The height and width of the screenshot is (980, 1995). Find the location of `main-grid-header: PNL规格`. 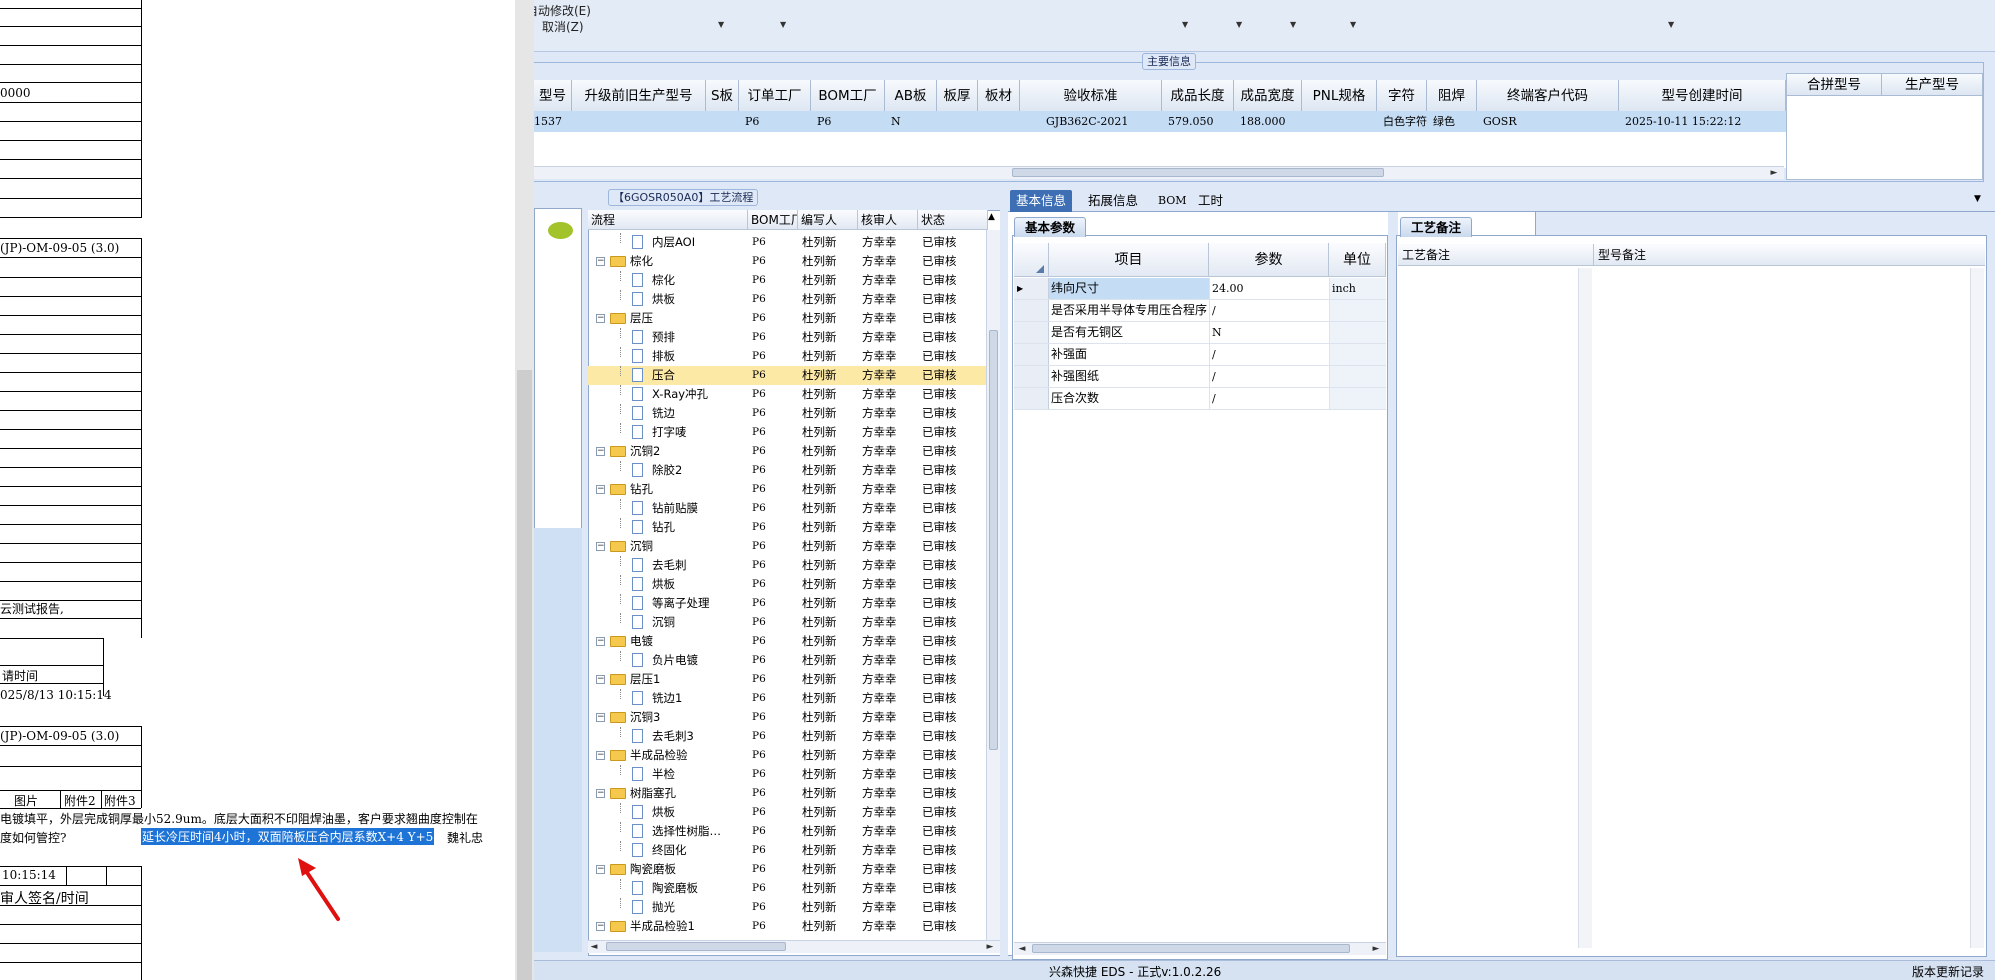

main-grid-header: PNL规格 is located at coordinates (1339, 96).